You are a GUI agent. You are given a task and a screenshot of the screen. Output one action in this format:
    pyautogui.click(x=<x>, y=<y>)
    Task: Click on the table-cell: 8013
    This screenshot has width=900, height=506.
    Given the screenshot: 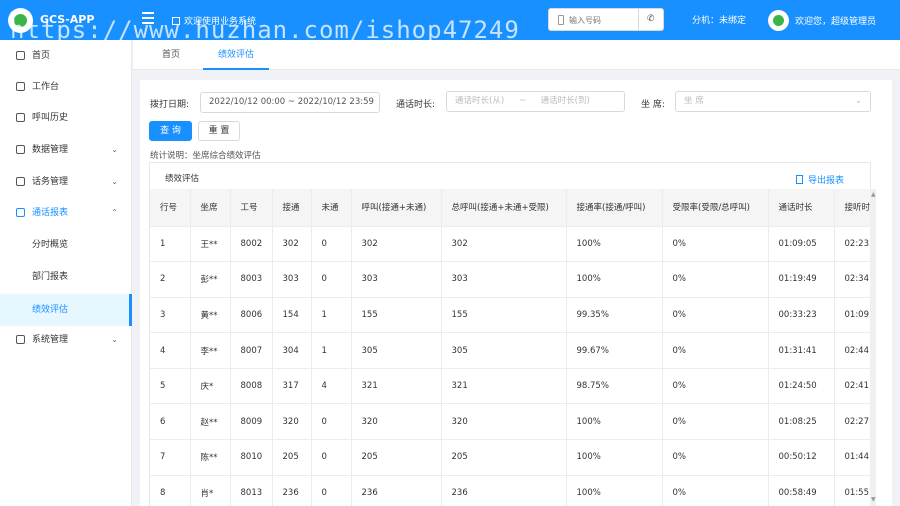 What is the action you would take?
    pyautogui.click(x=251, y=490)
    